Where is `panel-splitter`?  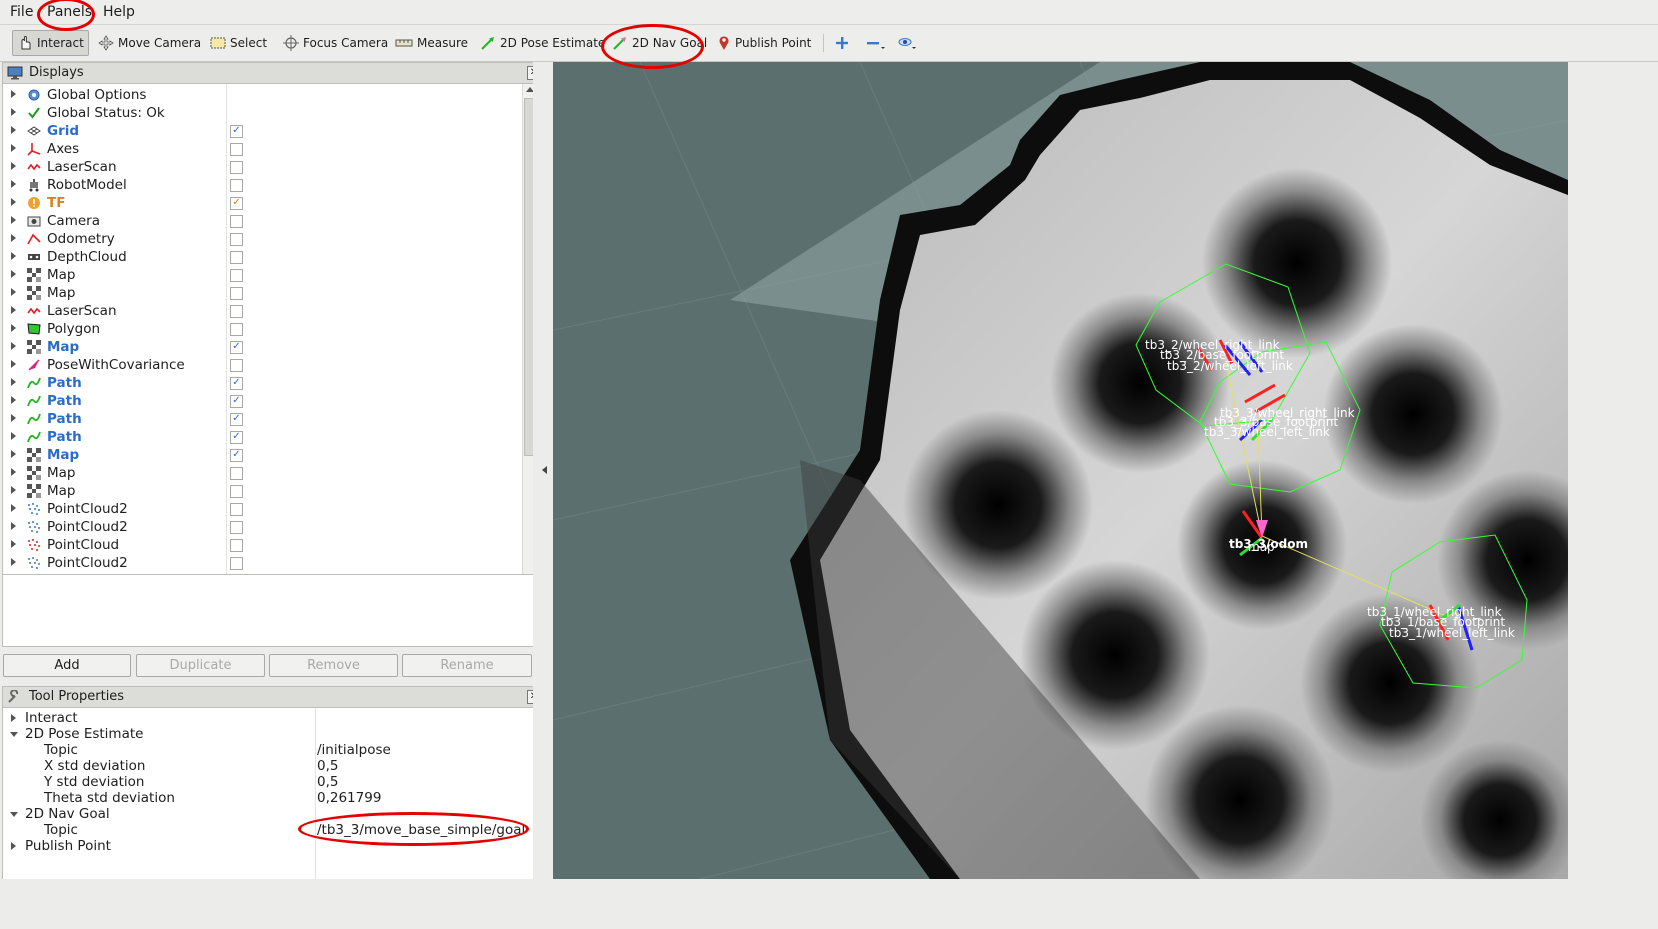
panel-splitter is located at coordinates (543, 470).